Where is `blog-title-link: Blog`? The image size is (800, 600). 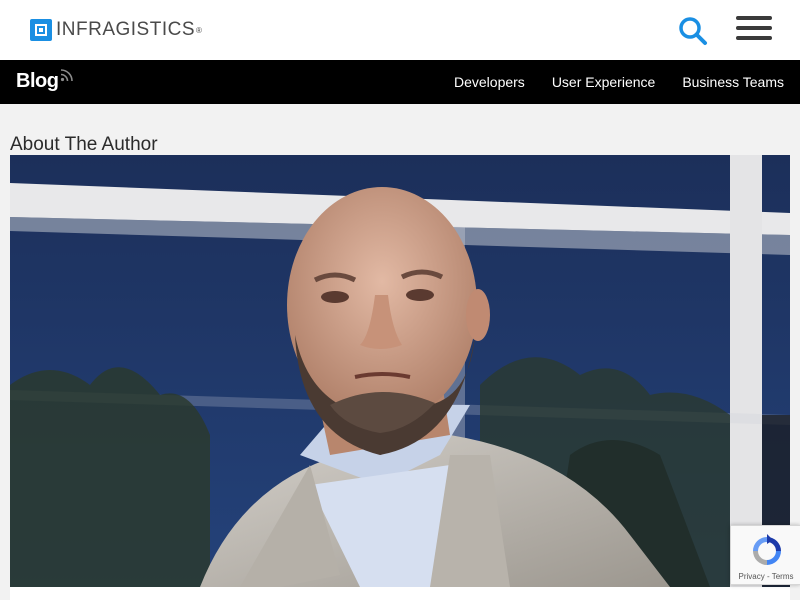
blog-title-link: Blog is located at coordinates (37, 81).